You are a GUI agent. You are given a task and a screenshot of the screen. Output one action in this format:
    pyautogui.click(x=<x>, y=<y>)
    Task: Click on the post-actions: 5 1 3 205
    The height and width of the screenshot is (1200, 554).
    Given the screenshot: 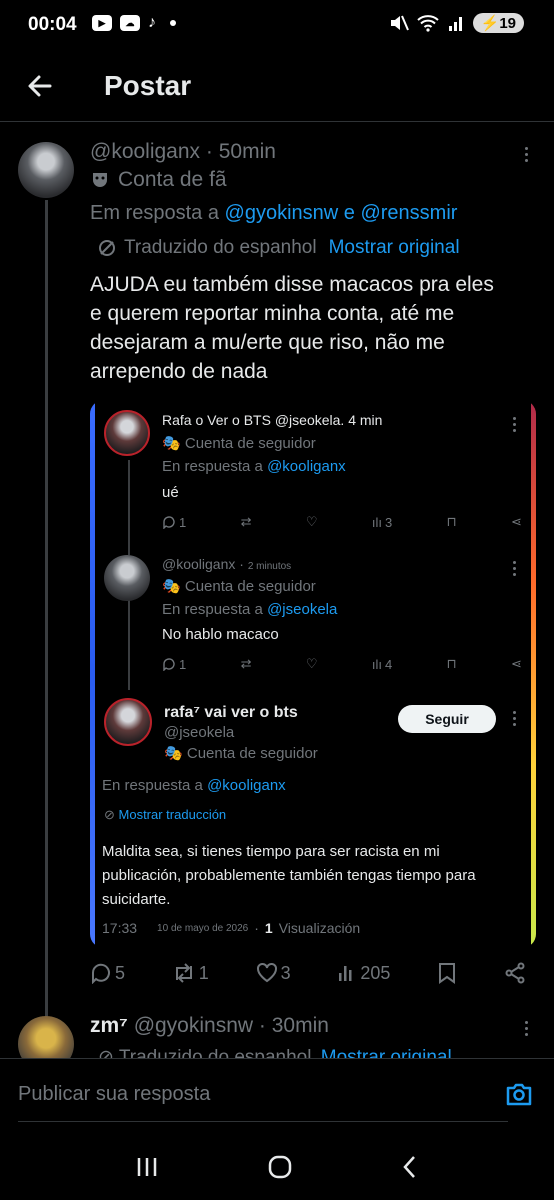 What is the action you would take?
    pyautogui.click(x=308, y=973)
    